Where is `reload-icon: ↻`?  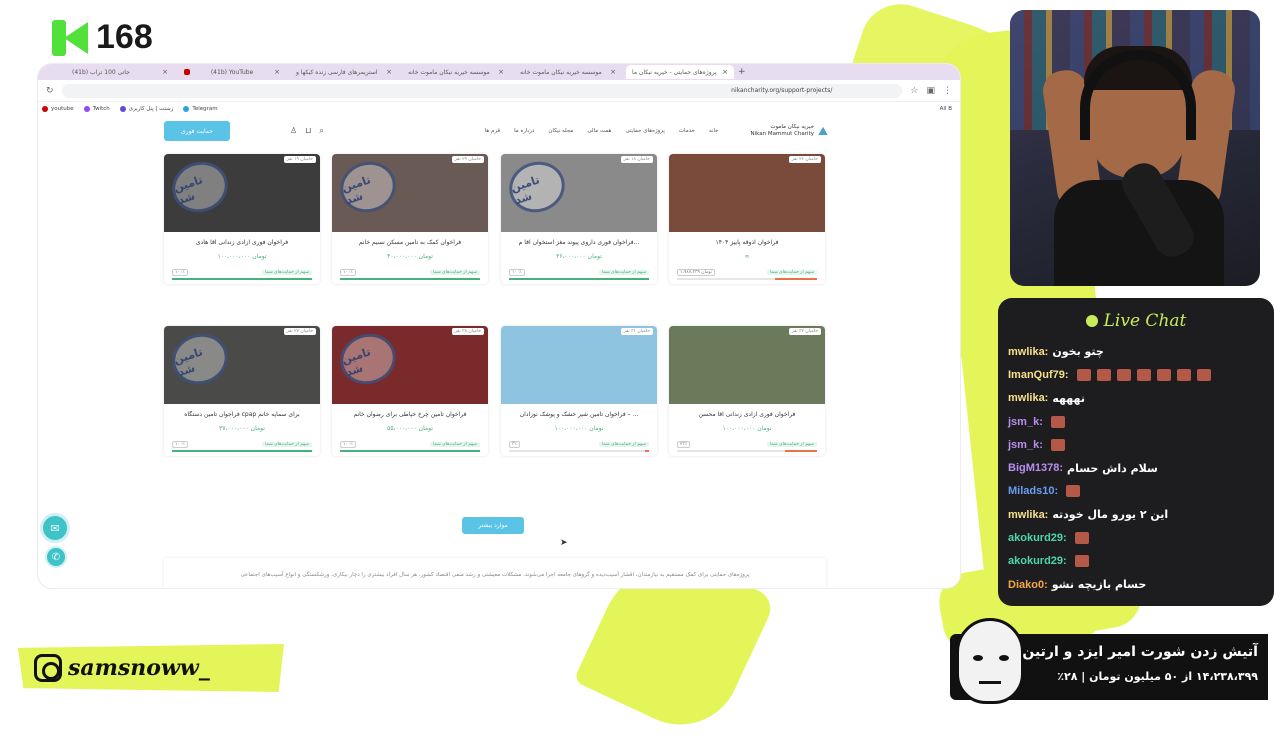 reload-icon: ↻ is located at coordinates (50, 91).